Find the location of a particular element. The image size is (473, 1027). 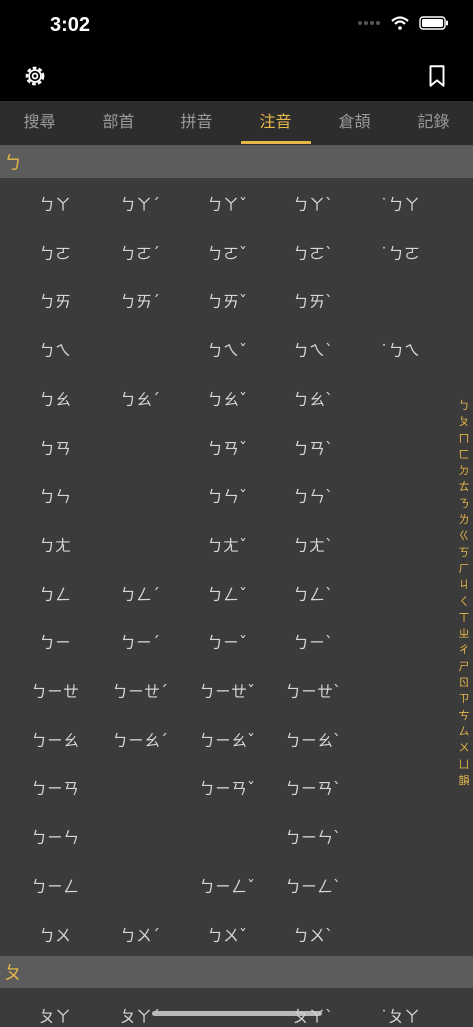

tab-bar: 搜尋 部首 拼音 注音 倉頡 記錄 is located at coordinates (236, 123).